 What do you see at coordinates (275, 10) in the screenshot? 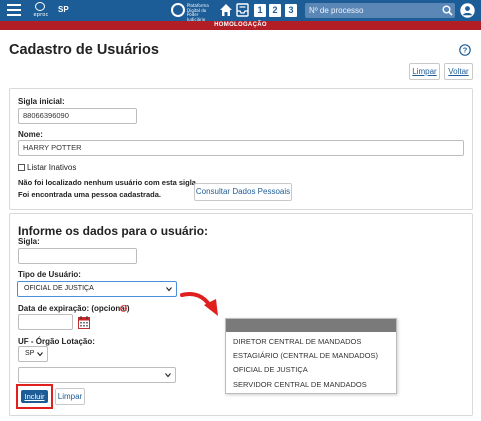
I see `quick-button-2: 2` at bounding box center [275, 10].